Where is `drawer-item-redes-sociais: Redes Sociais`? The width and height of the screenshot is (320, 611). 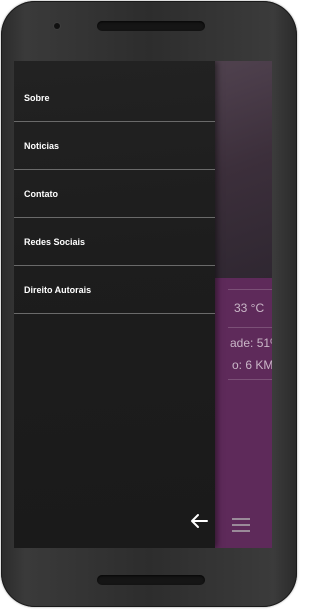
drawer-item-redes-sociais: Redes Sociais is located at coordinates (114, 242).